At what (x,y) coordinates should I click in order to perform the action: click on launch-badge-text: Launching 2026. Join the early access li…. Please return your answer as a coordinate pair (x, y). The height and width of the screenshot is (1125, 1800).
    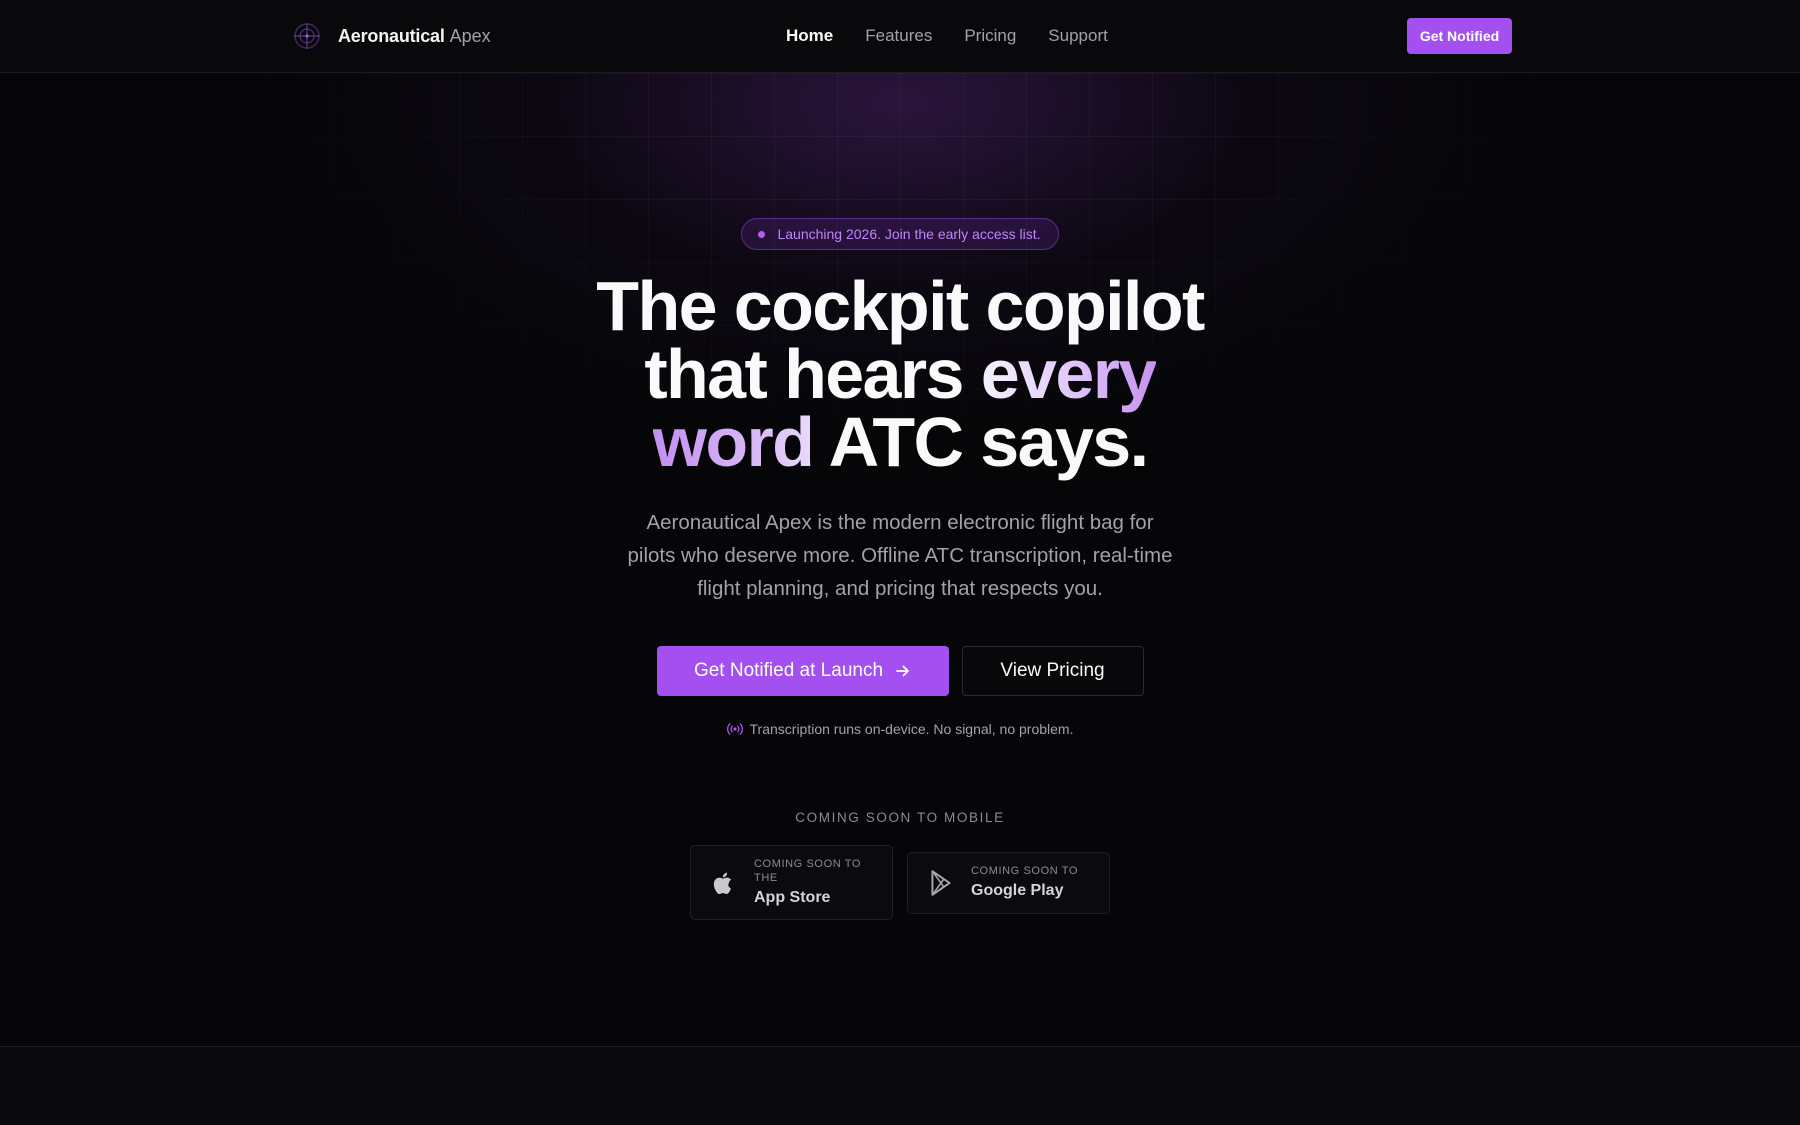
    Looking at the image, I should click on (909, 234).